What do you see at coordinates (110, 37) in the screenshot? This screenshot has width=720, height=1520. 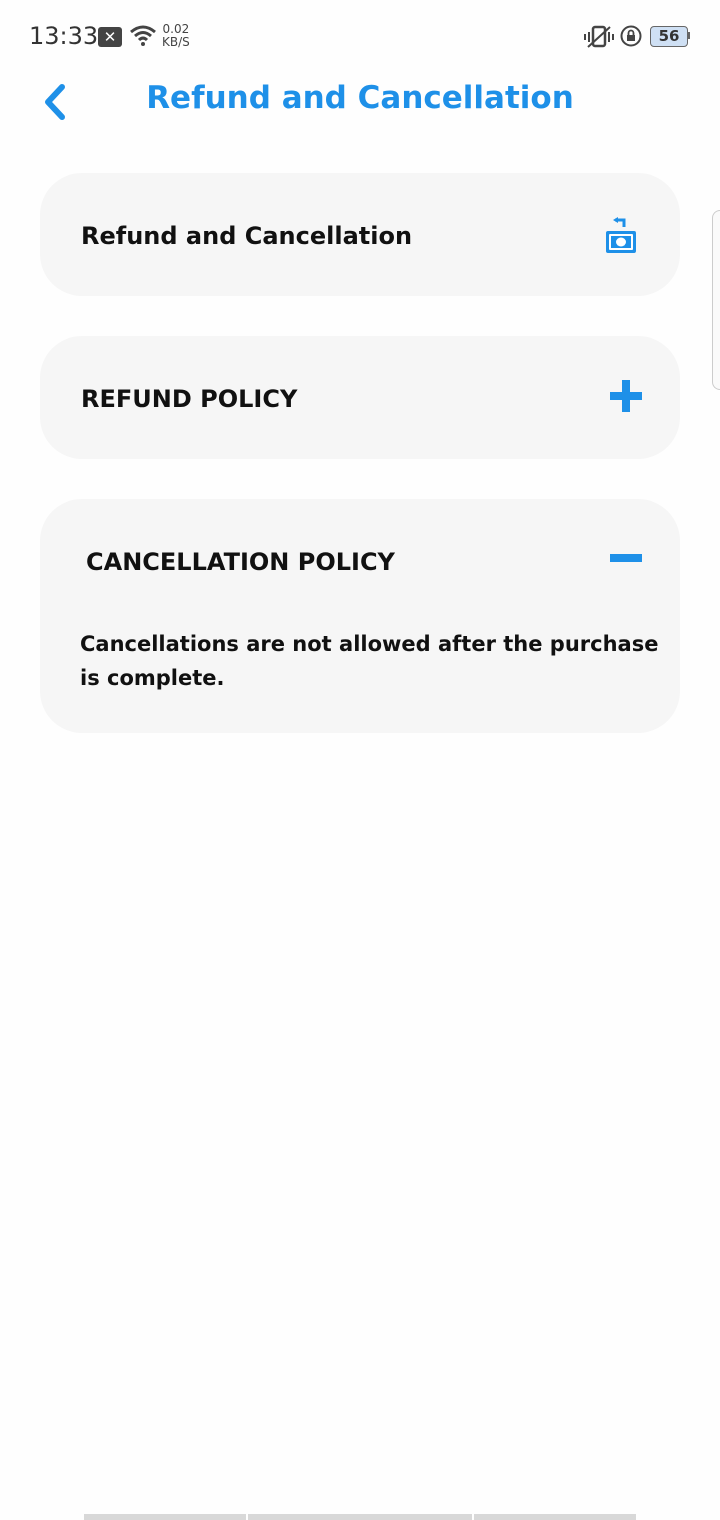 I see `notification-x-icon: ✕` at bounding box center [110, 37].